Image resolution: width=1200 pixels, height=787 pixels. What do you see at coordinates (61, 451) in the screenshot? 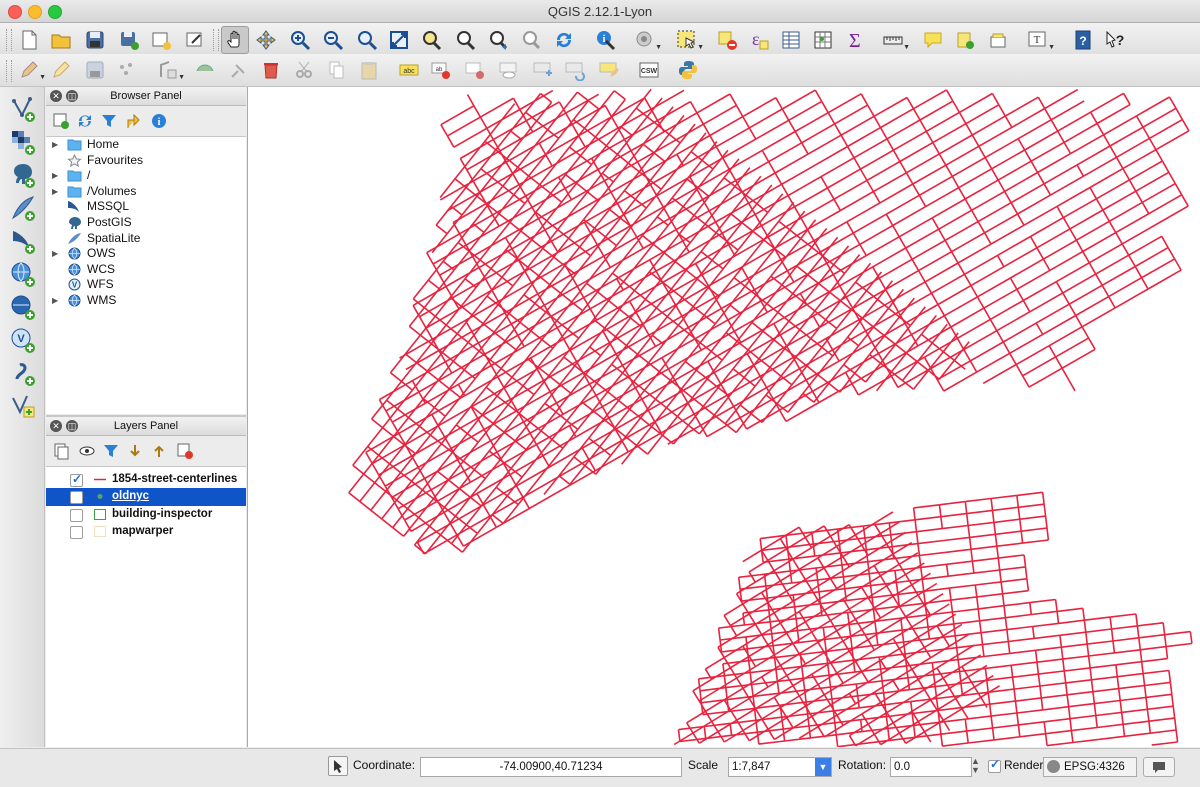
I see `add-group-icon` at bounding box center [61, 451].